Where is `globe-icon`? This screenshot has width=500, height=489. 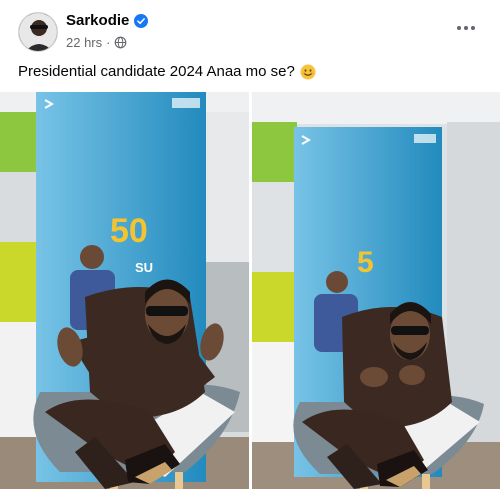
globe-icon is located at coordinates (120, 42).